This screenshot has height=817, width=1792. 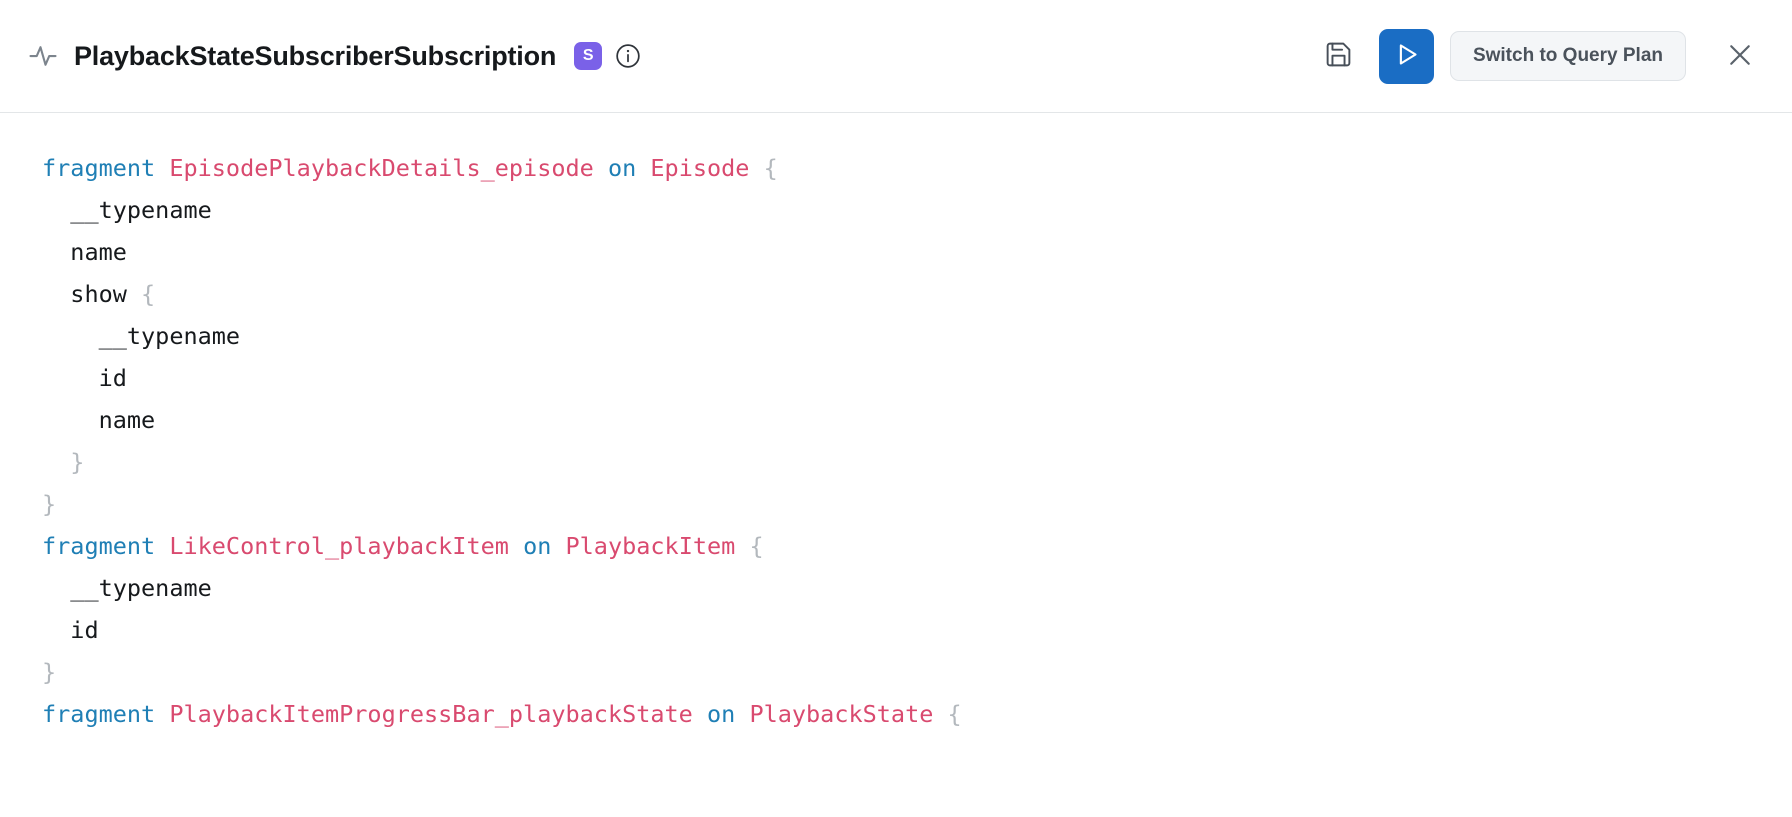 What do you see at coordinates (917, 294) in the screenshot?
I see `code-line: show {` at bounding box center [917, 294].